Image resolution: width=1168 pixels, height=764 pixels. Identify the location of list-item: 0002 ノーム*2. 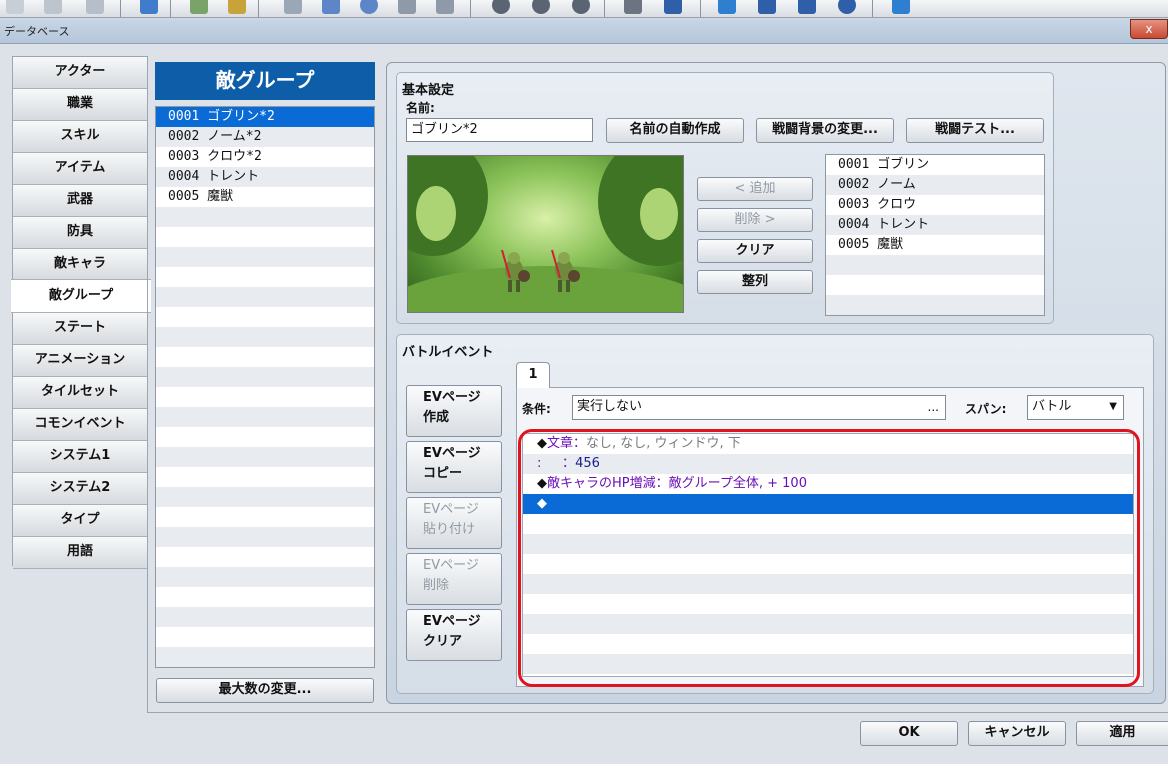
(265, 137).